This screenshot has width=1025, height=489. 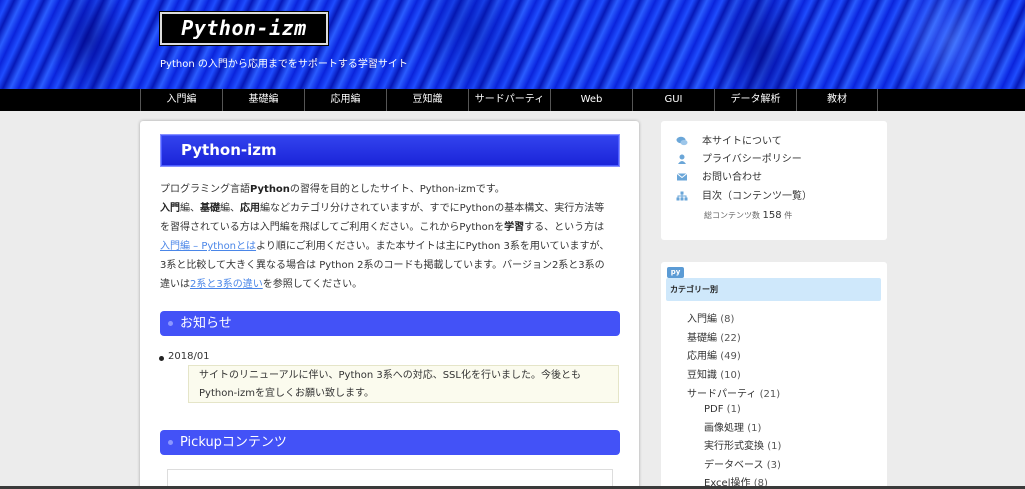 I want to click on global-nav: 入門編 基礎編 応用編 豆知識 サードパーティ Web GUI データ解析 教材, so click(x=512, y=100).